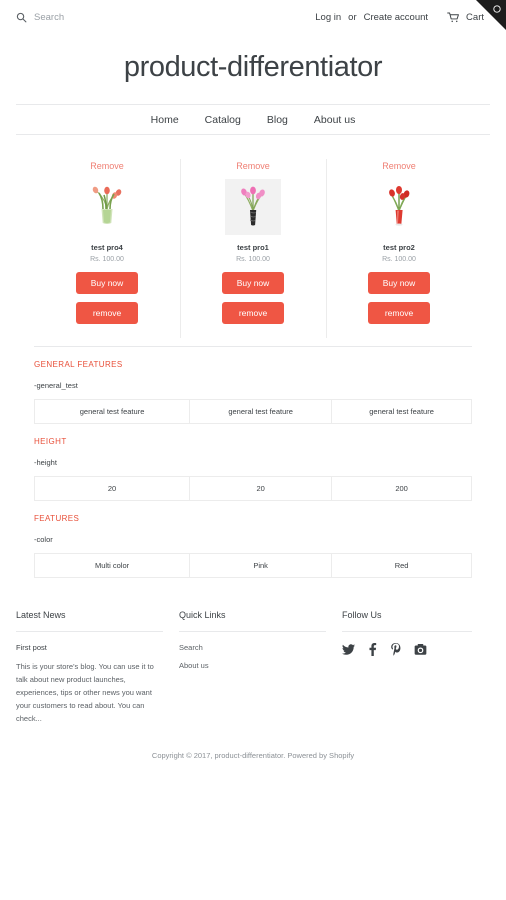 The height and width of the screenshot is (900, 506). Describe the element at coordinates (395, 649) in the screenshot. I see `pinterest-icon` at that location.